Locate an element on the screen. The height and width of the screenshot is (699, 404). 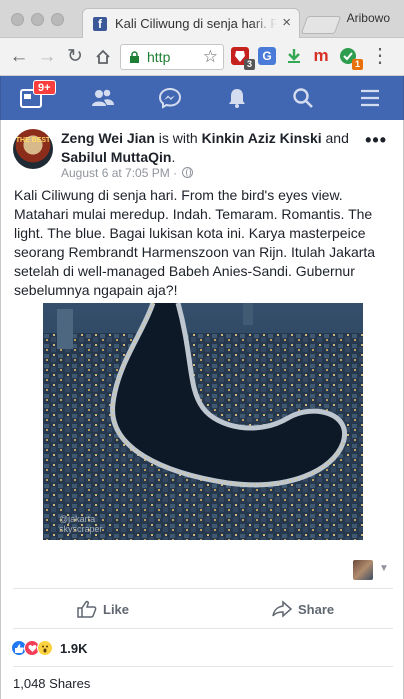
reload-icon: ↻ is located at coordinates (75, 57).